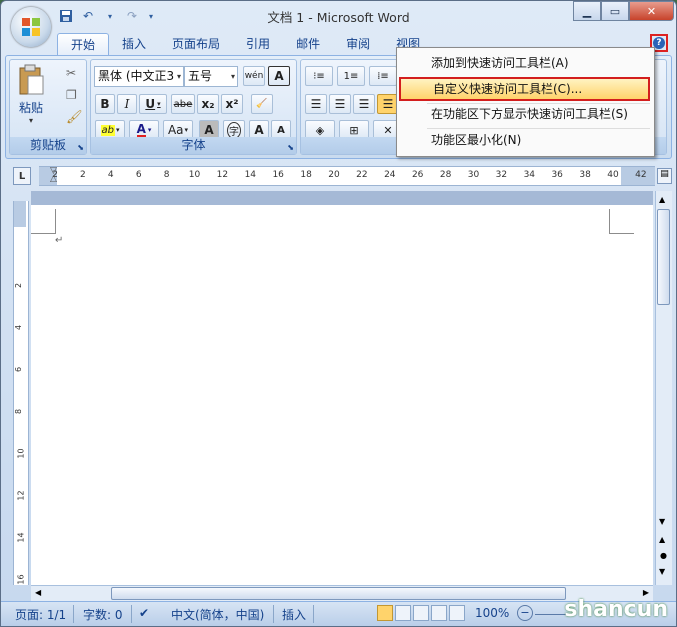 This screenshot has width=677, height=627. I want to click on minimize-button: ▁, so click(587, 11).